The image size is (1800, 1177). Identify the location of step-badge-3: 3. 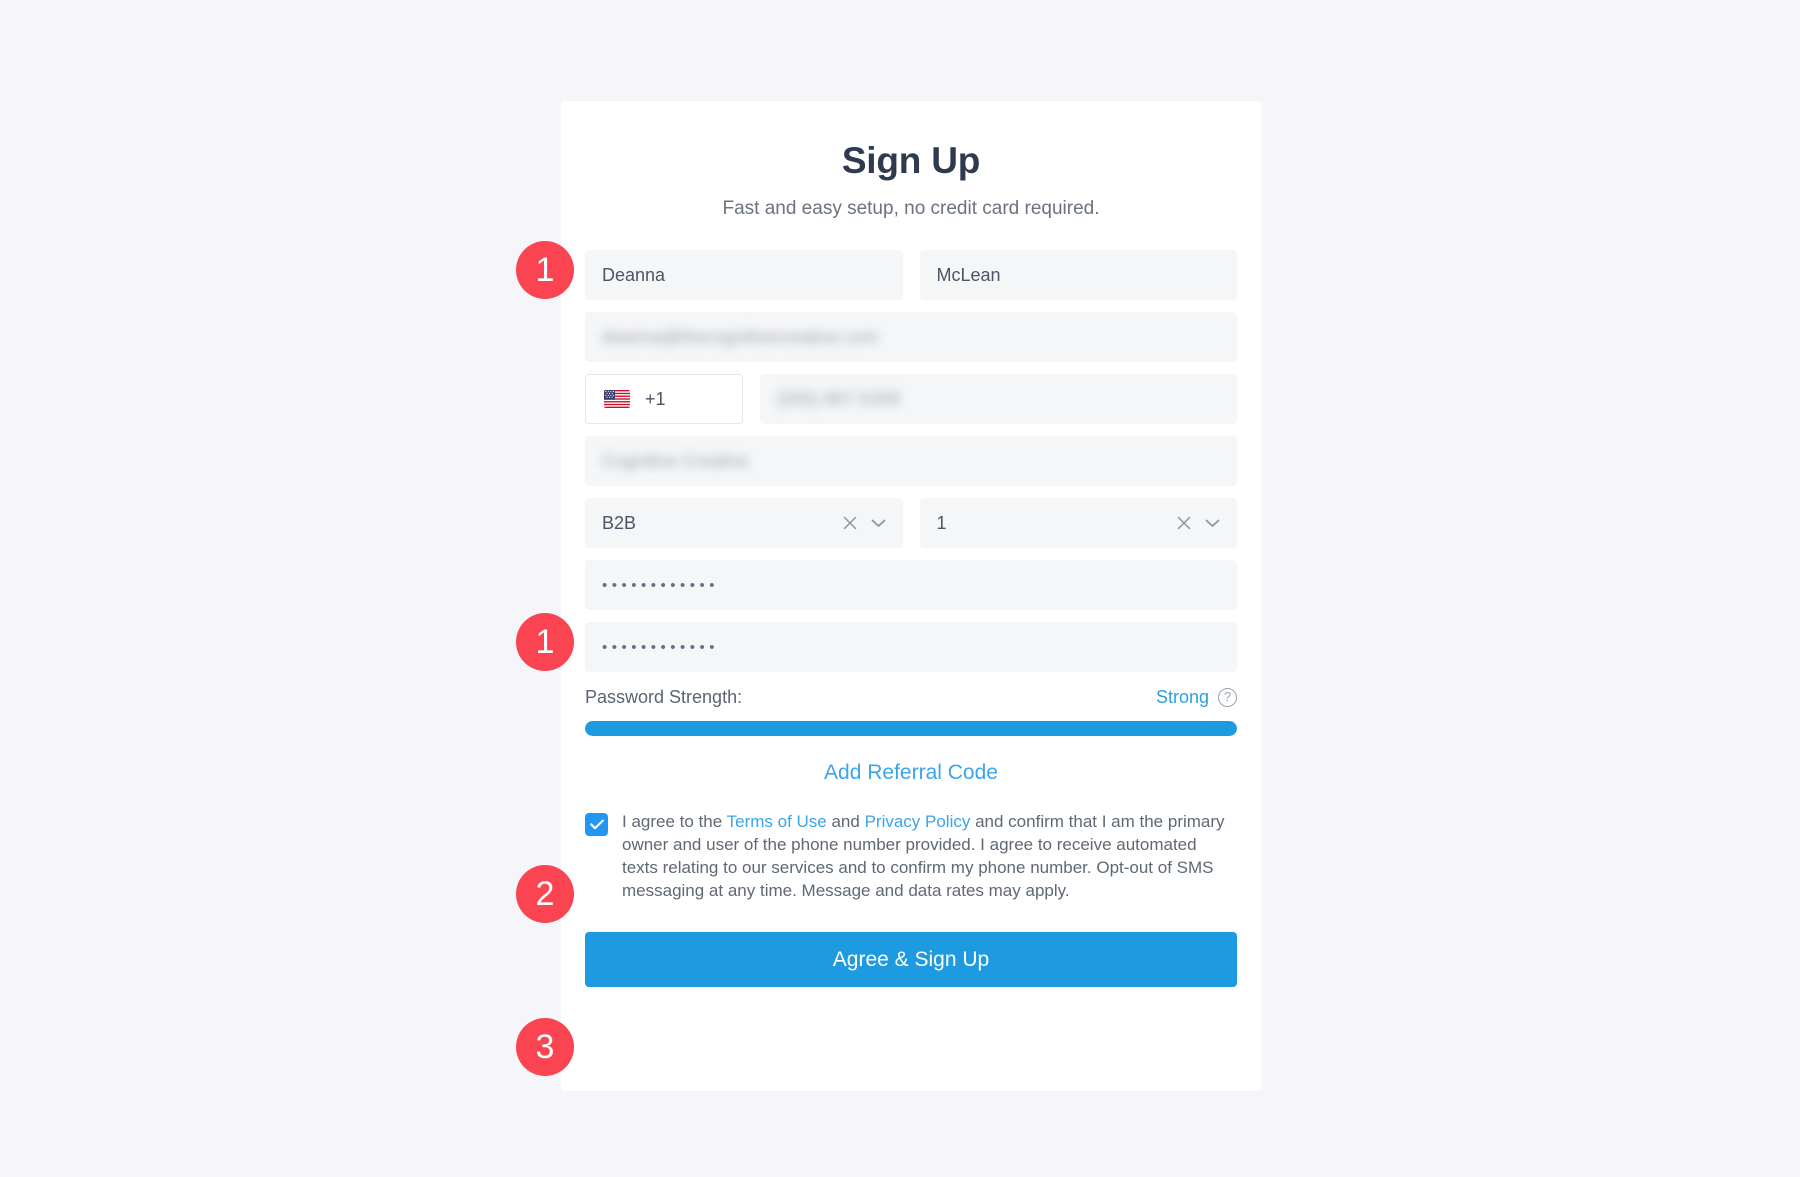
(545, 1047).